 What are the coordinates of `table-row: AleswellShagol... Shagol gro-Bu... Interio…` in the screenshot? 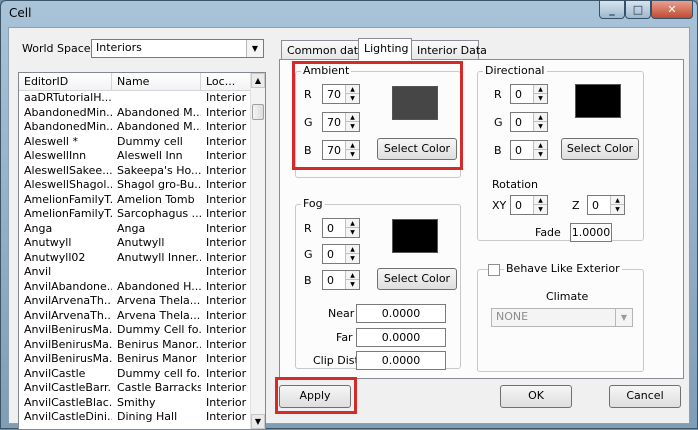 It's located at (135, 185).